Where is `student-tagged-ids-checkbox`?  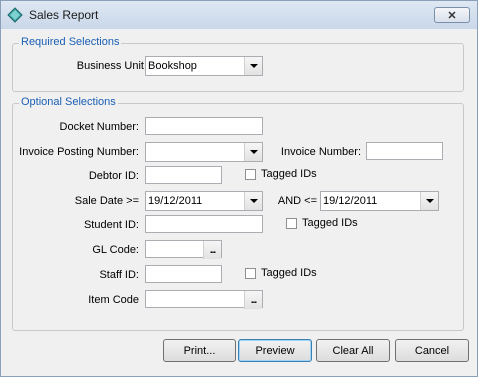
student-tagged-ids-checkbox is located at coordinates (291, 223).